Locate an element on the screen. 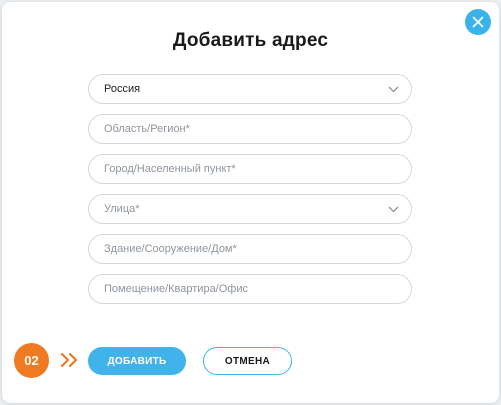  country-select: Россия is located at coordinates (250, 89).